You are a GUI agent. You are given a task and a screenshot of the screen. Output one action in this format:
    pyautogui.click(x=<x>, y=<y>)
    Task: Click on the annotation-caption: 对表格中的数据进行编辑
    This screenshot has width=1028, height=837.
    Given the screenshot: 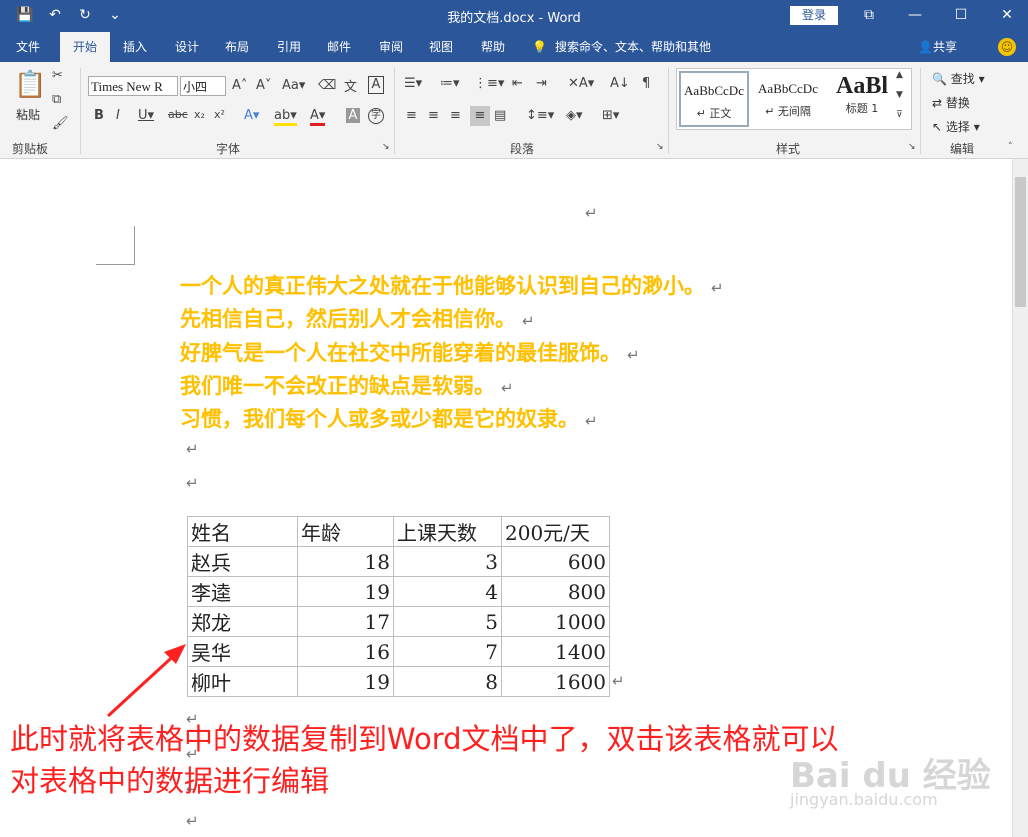 What is the action you would take?
    pyautogui.click(x=170, y=781)
    